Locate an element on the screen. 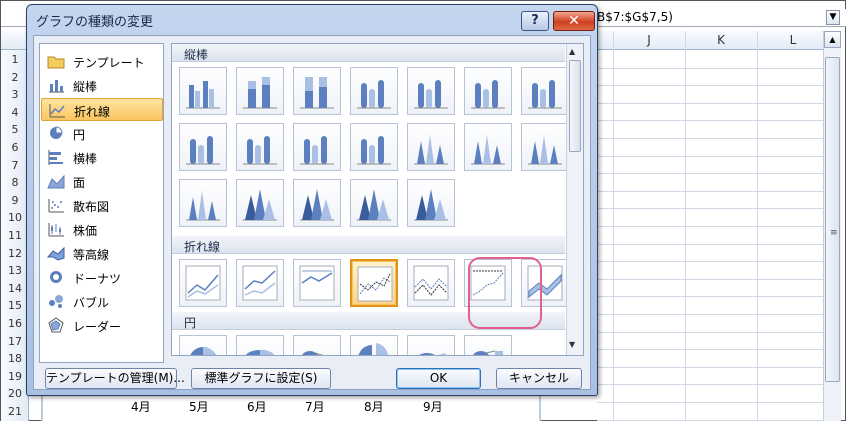 Image resolution: width=846 pixels, height=421 pixels. category-item: バブル is located at coordinates (102, 301).